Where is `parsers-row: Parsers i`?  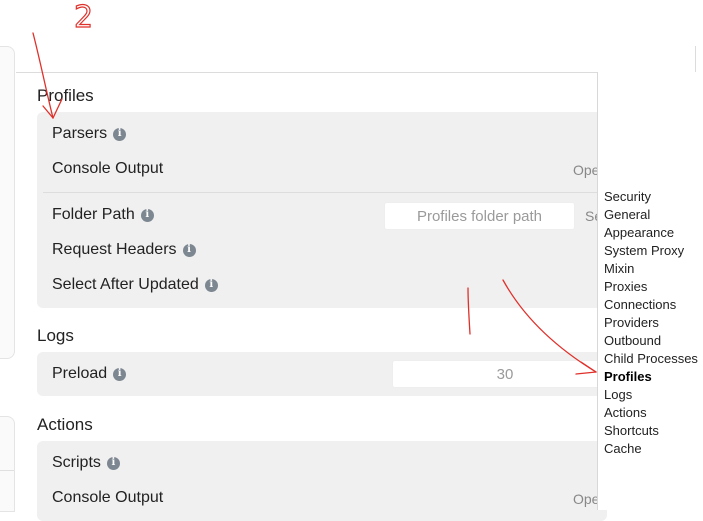
parsers-row: Parsers i is located at coordinates (89, 134).